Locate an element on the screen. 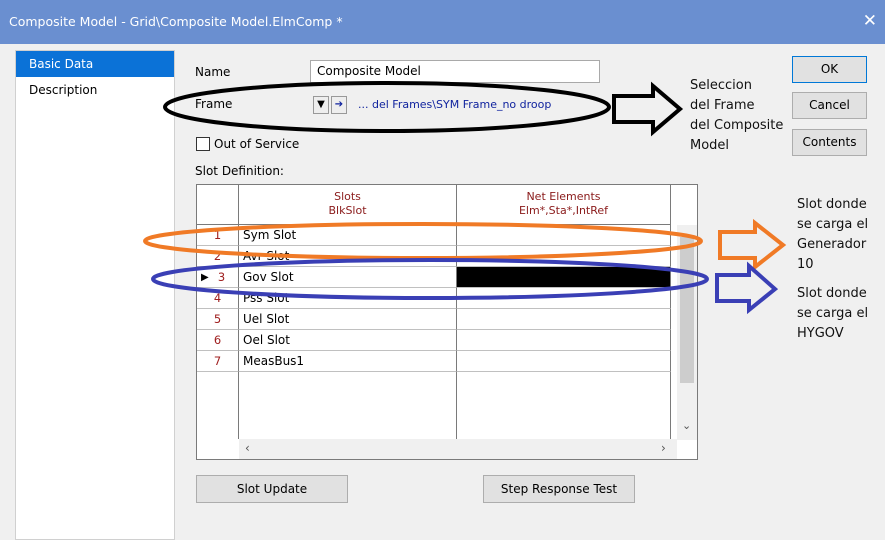  annotation-line: 10 is located at coordinates (805, 264).